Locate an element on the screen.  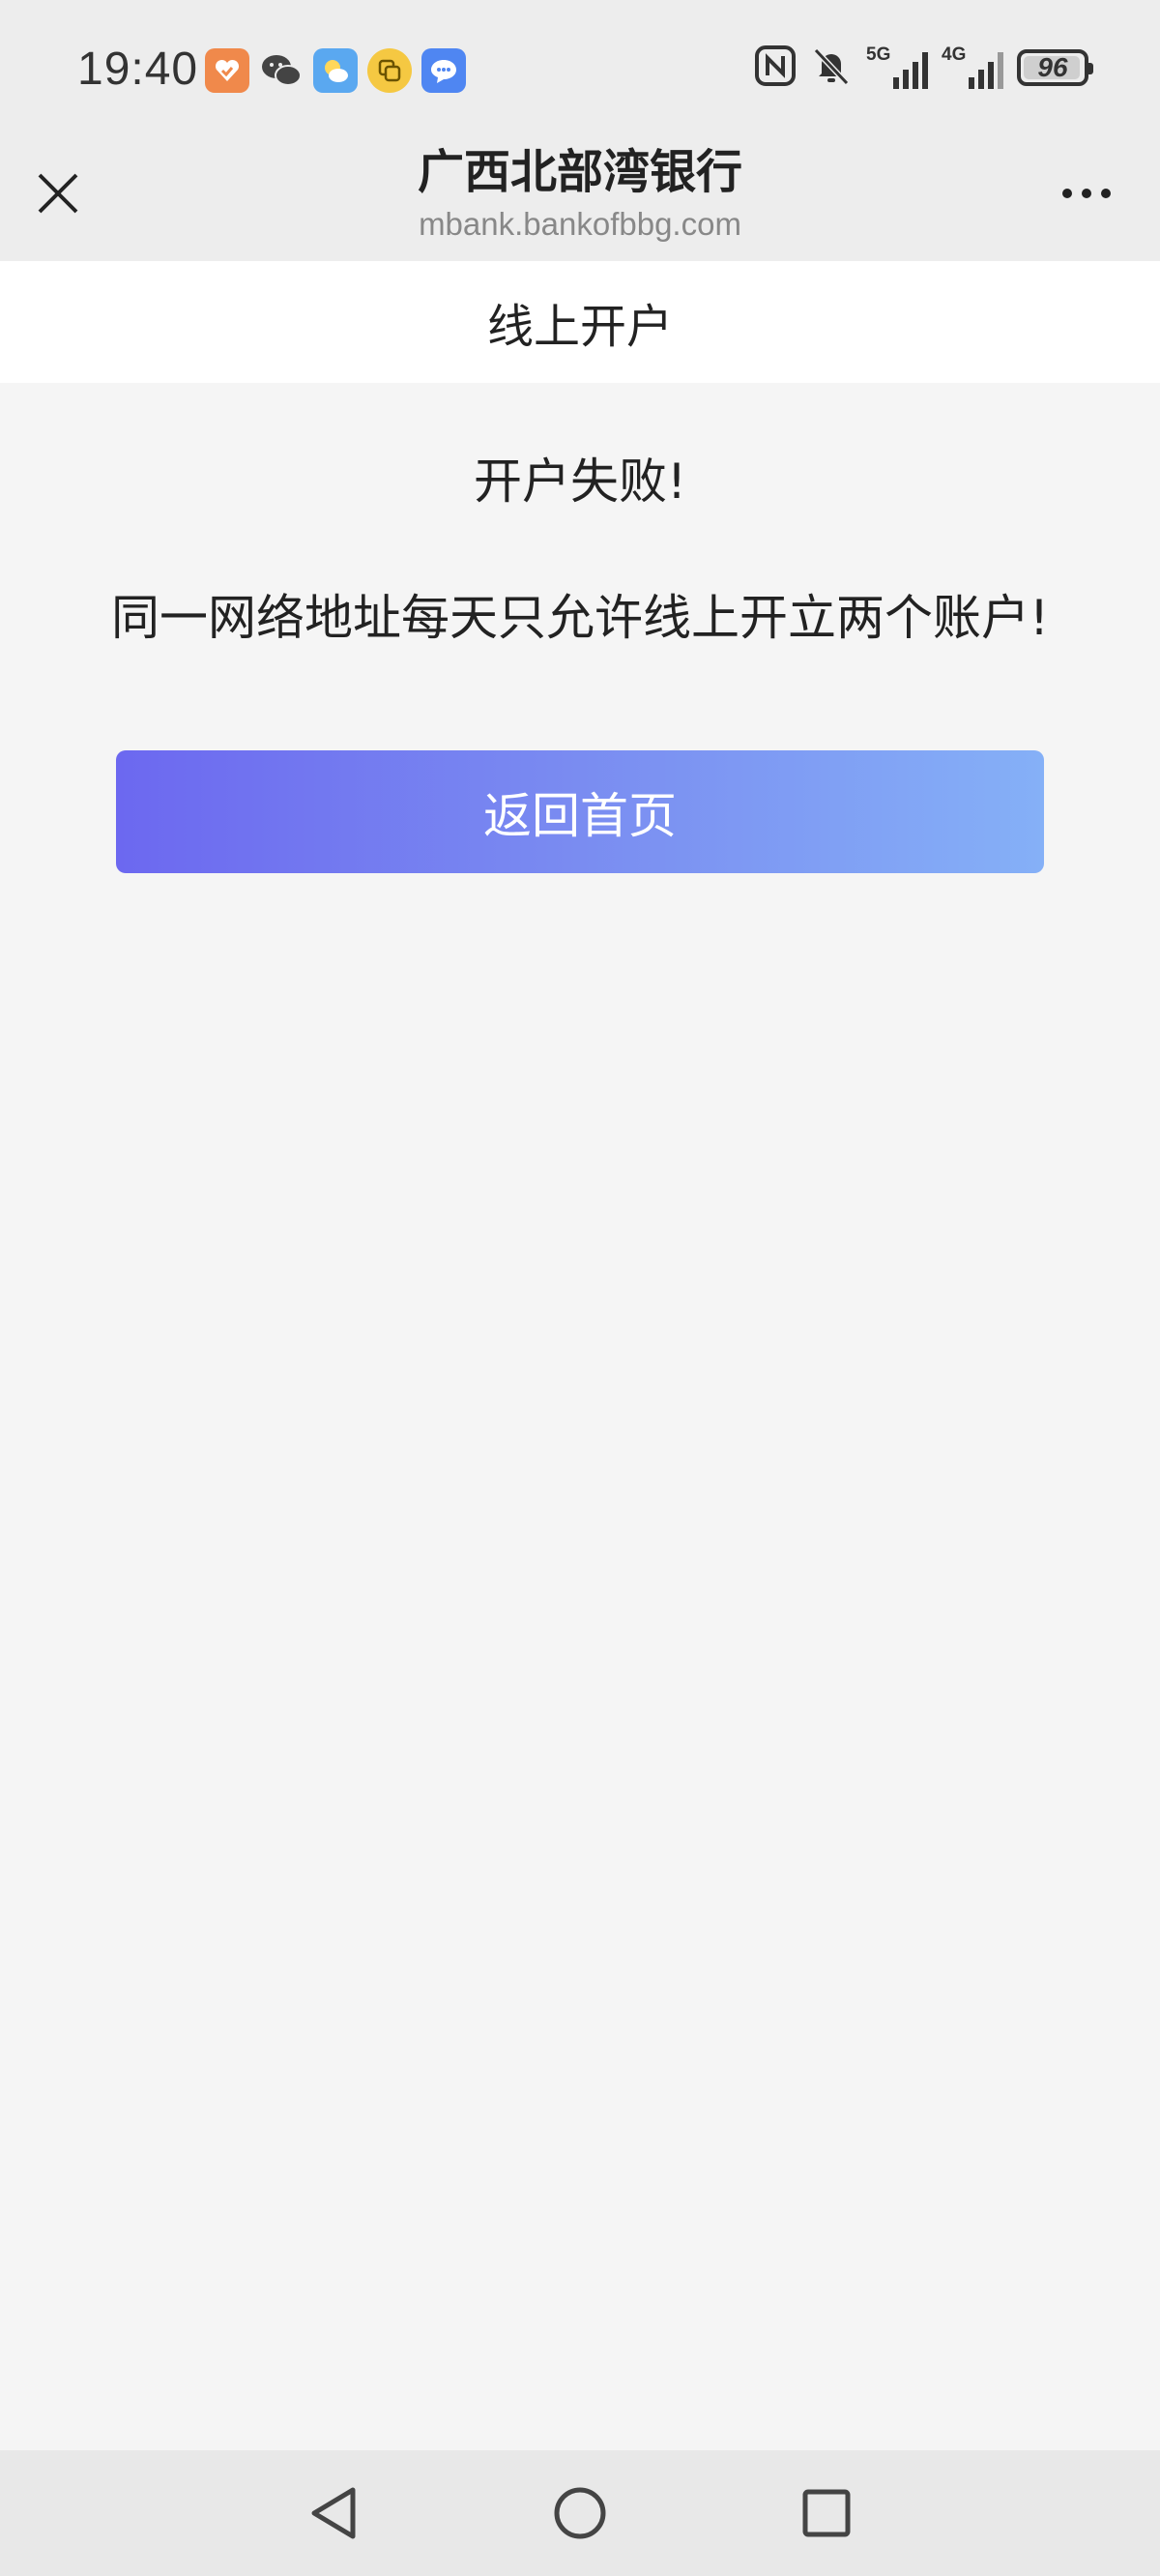
wechat-icon is located at coordinates (282, 70).